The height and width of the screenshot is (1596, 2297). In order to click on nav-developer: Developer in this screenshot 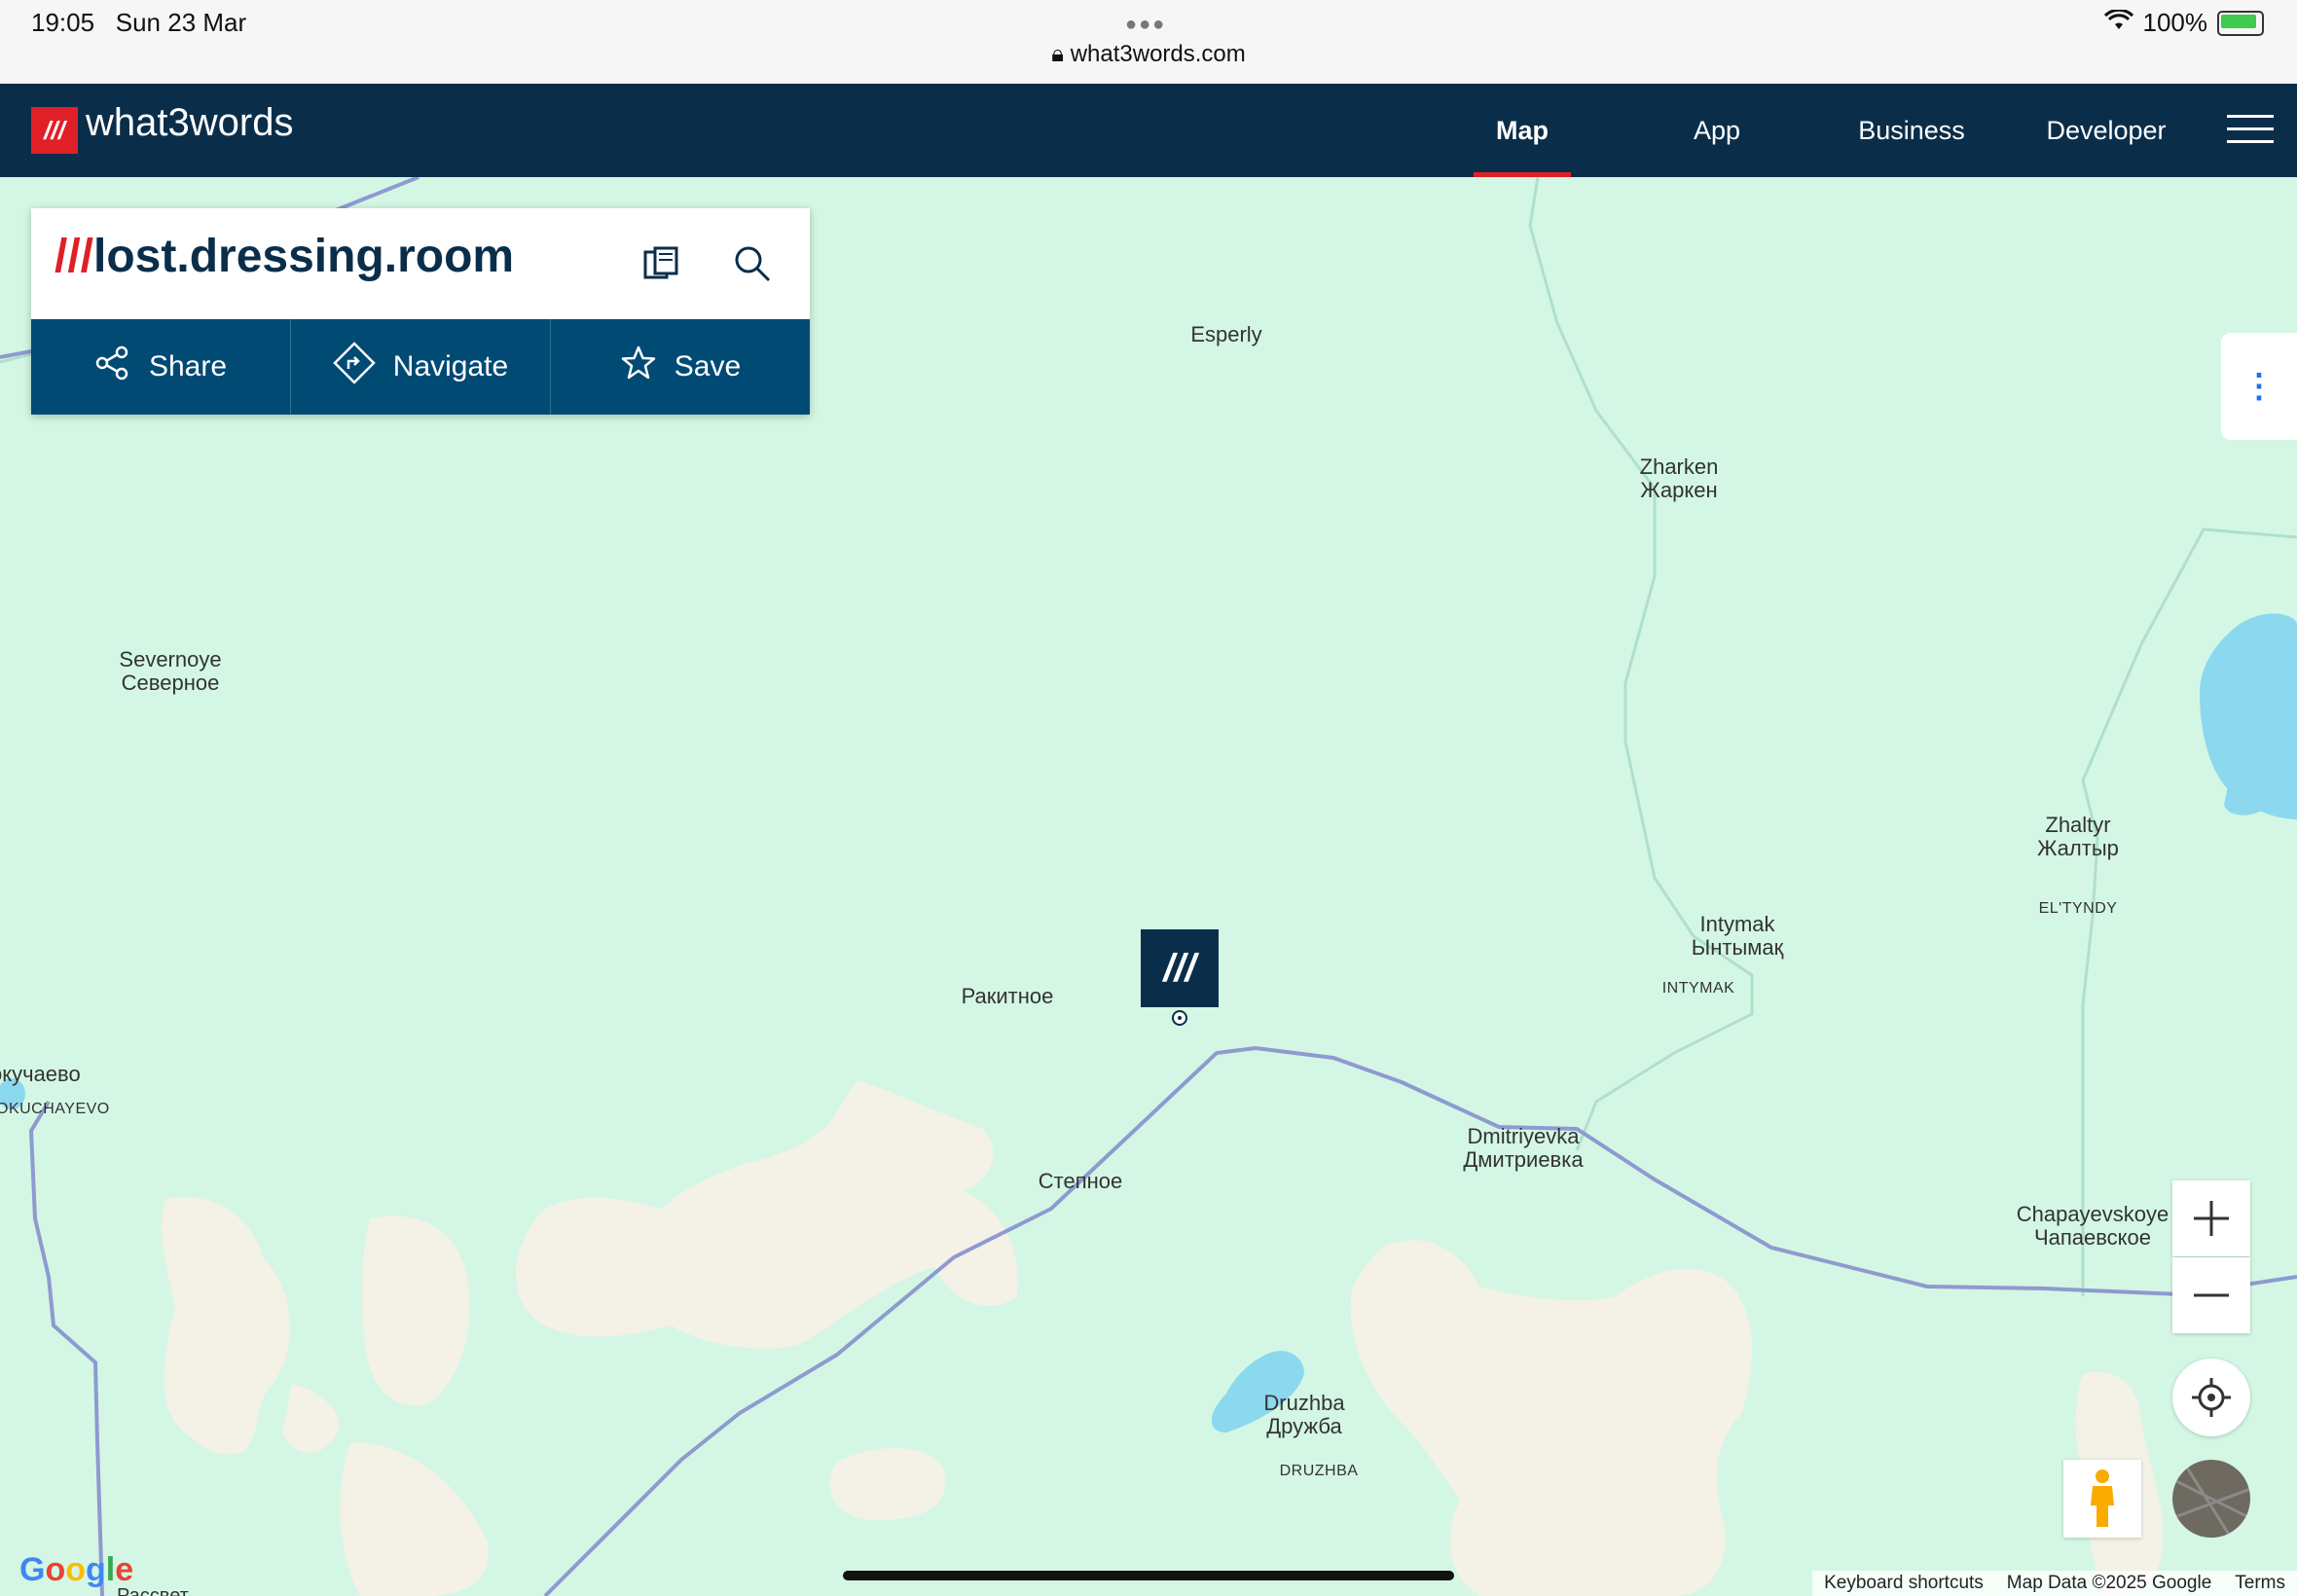, I will do `click(2106, 130)`.